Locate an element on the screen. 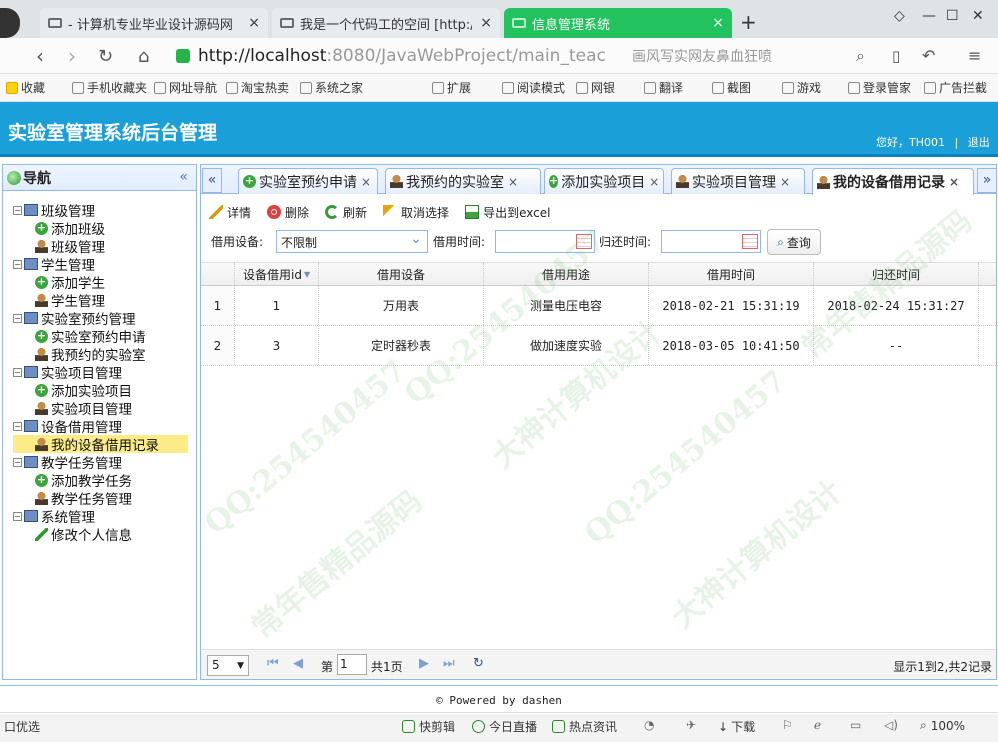 The width and height of the screenshot is (998, 742). volume-icon: ◁) is located at coordinates (891, 725).